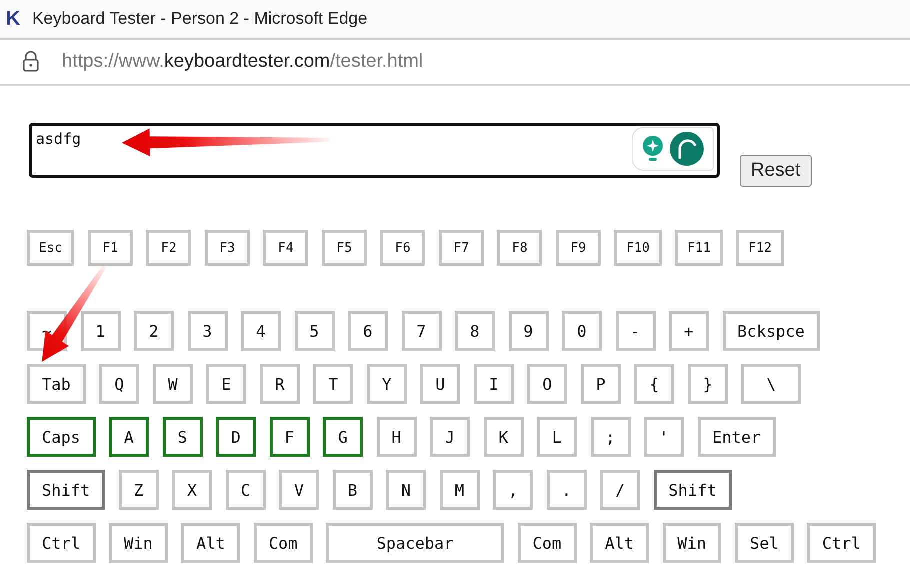 The height and width of the screenshot is (584, 910). Describe the element at coordinates (460, 490) in the screenshot. I see `keyboard-key: M` at that location.